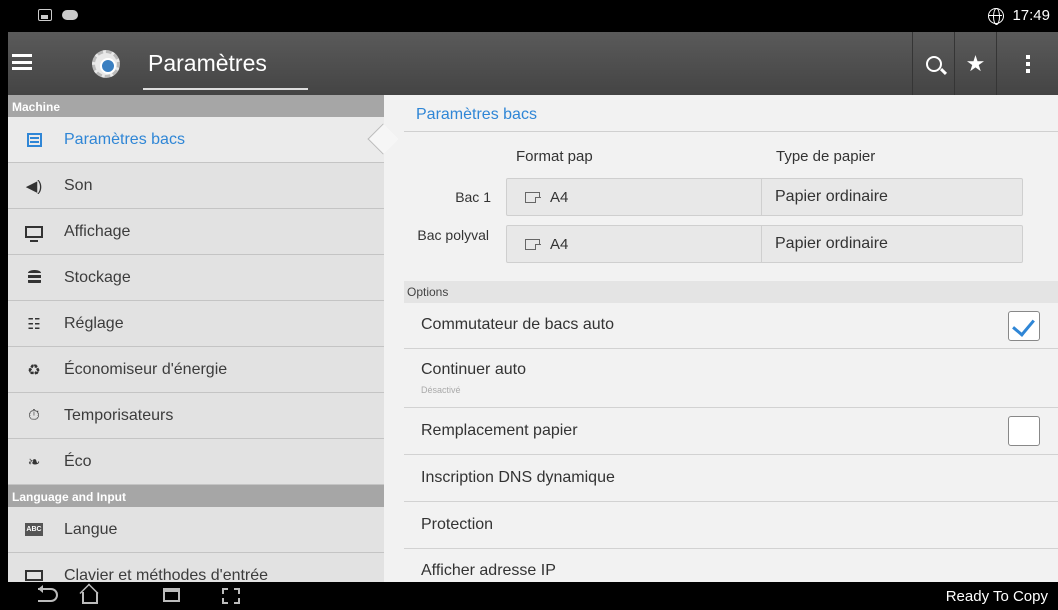  Describe the element at coordinates (826, 156) in the screenshot. I see `column-header-type: Type de papier` at that location.